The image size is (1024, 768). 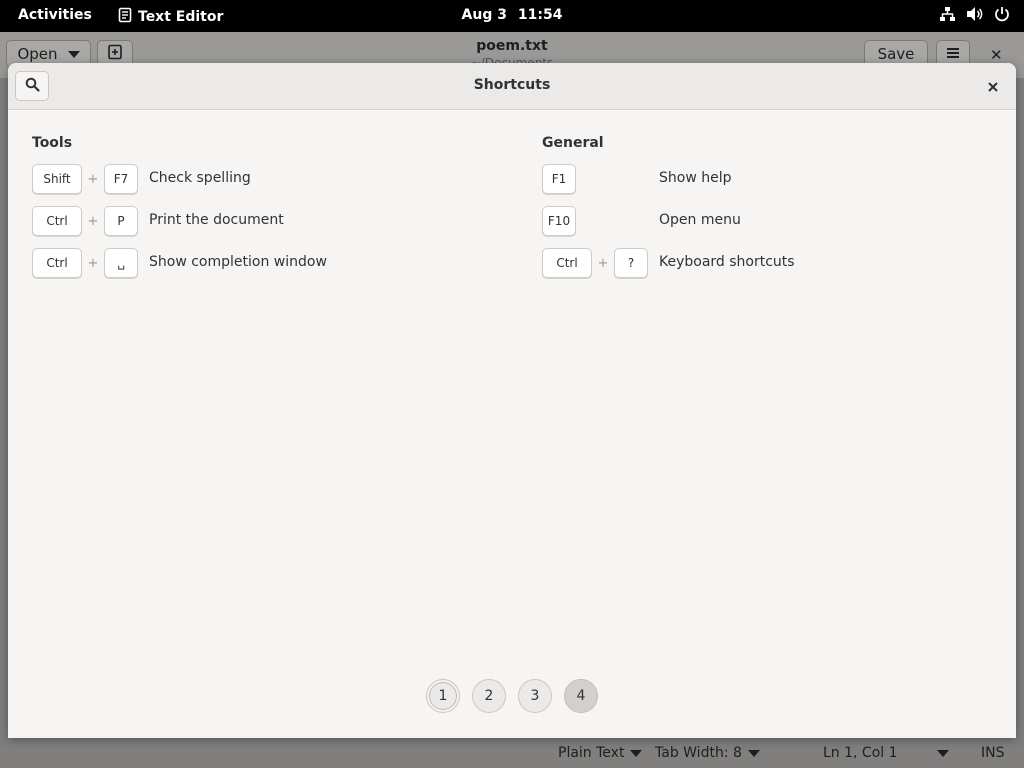 I want to click on shortcut-description: Show completion window, so click(x=238, y=262).